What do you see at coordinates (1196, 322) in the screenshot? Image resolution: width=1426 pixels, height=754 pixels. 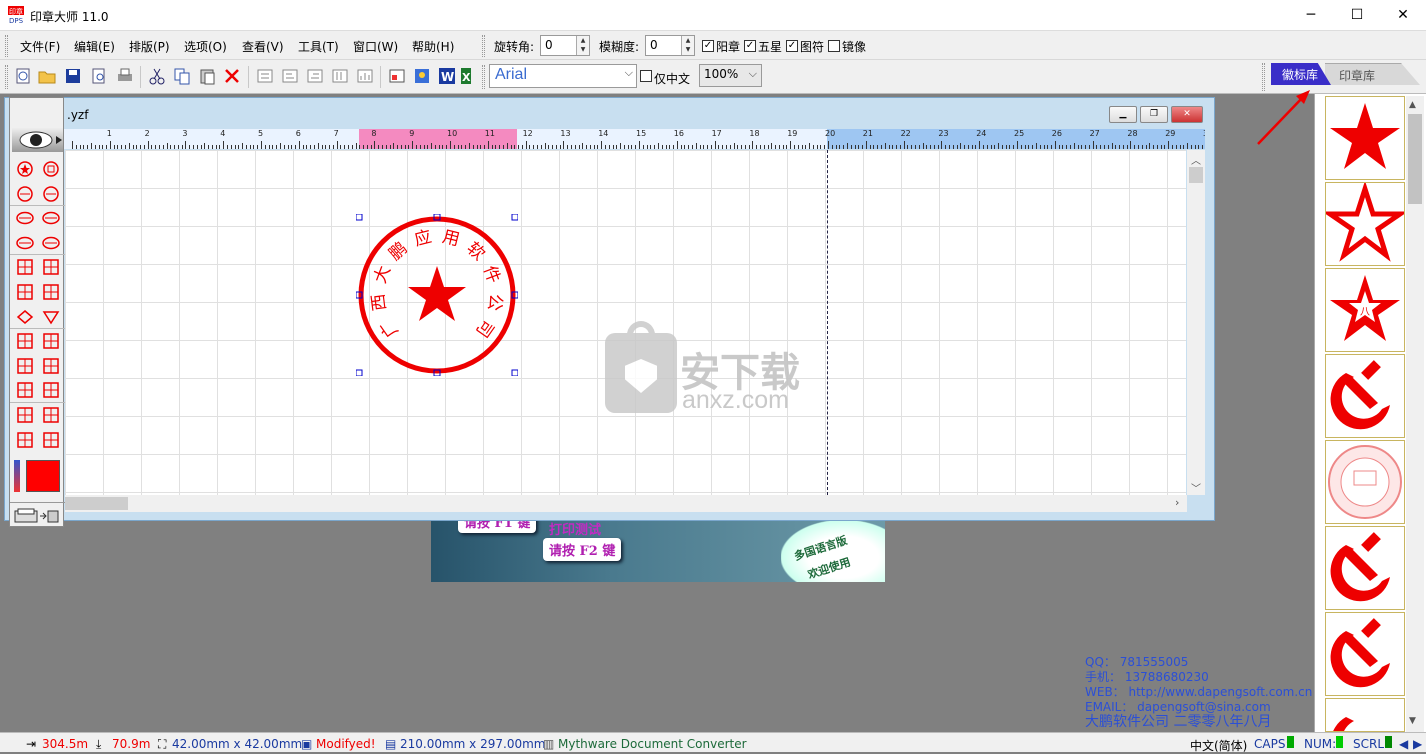 I see `doc-vertical-scrollbar: ︿ ﹀` at bounding box center [1196, 322].